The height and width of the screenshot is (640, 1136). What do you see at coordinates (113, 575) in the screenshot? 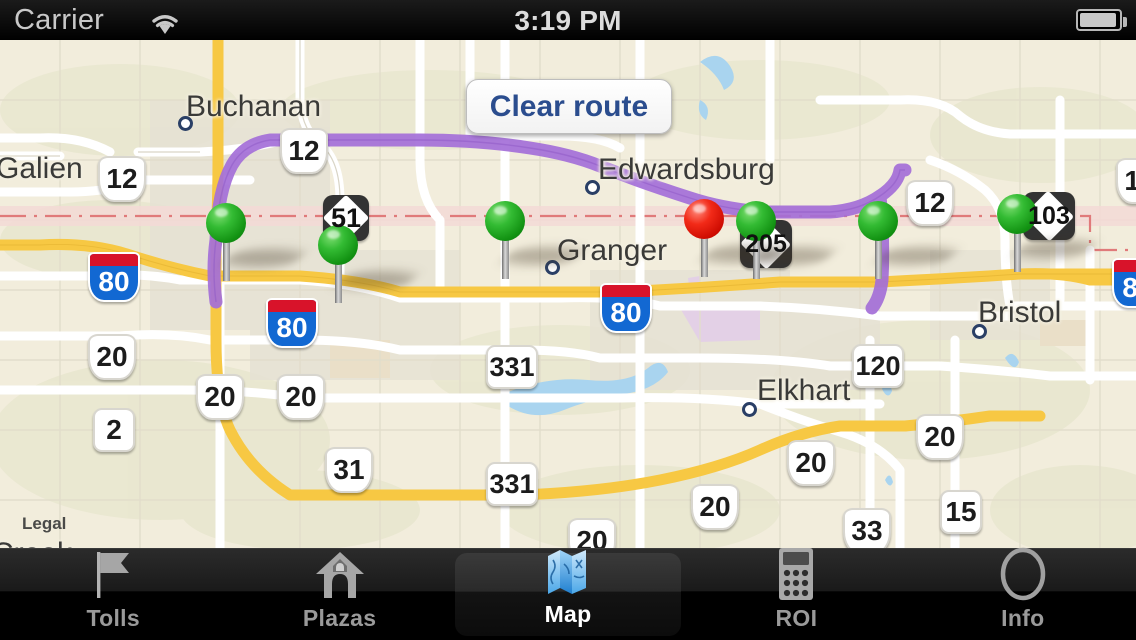
I see `flag-icon` at bounding box center [113, 575].